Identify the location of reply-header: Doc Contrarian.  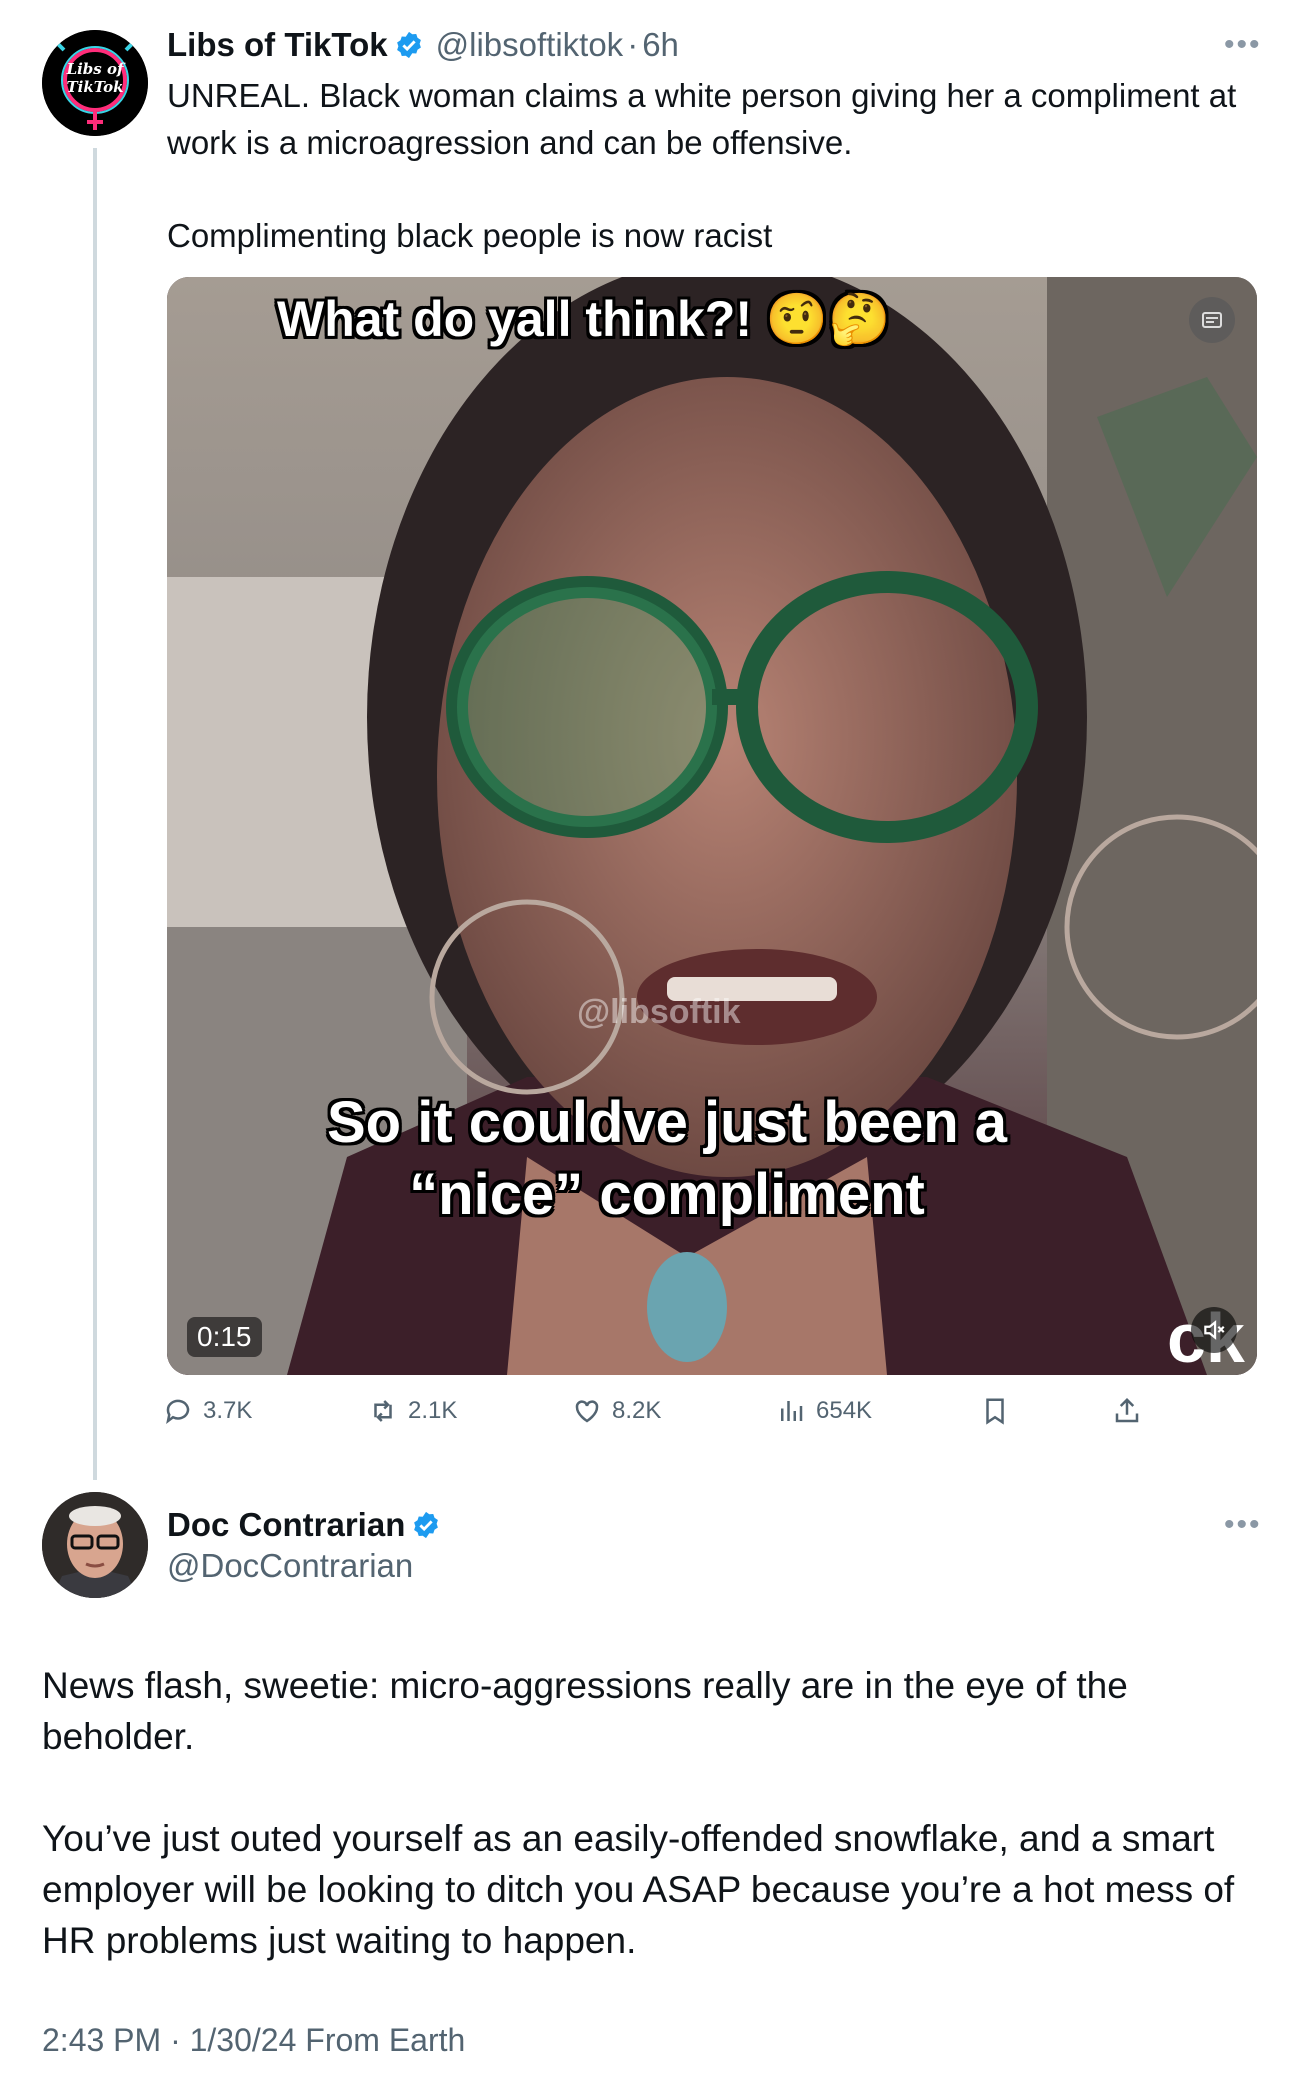
(304, 1525).